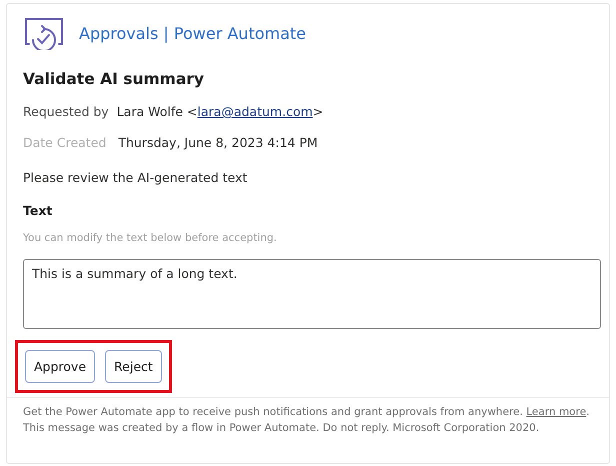  Describe the element at coordinates (133, 366) in the screenshot. I see `reject-button: Reject` at that location.